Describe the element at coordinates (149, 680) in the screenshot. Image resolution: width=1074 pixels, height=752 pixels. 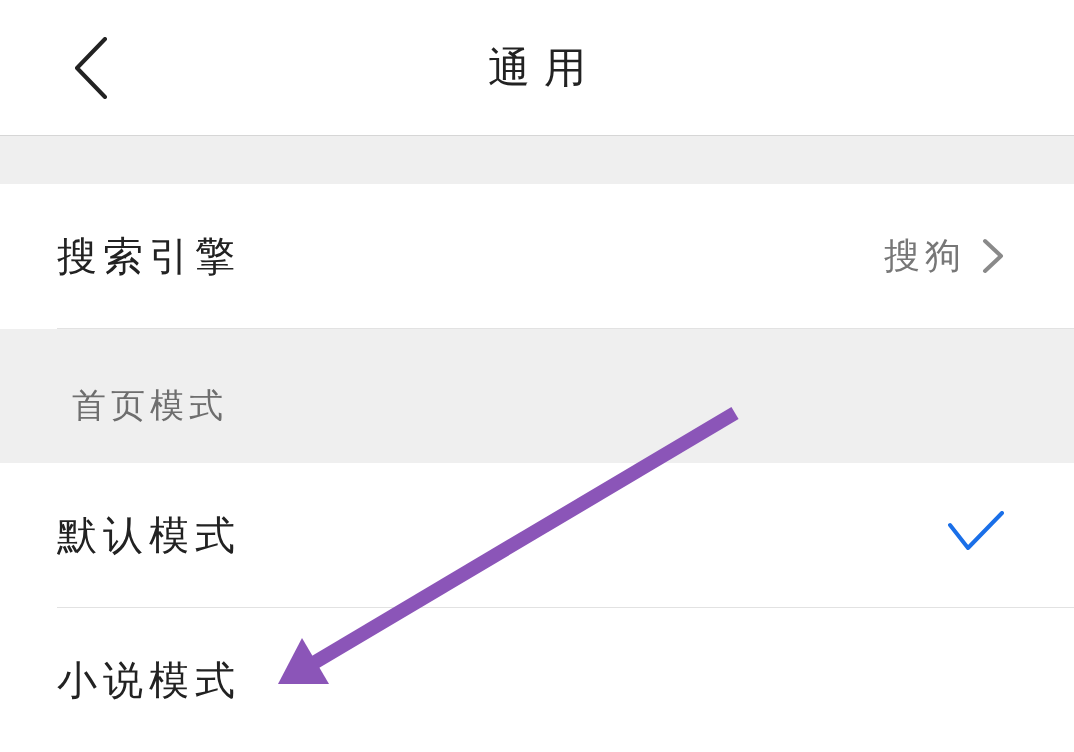
I see `setting-label: 小说模式` at that location.